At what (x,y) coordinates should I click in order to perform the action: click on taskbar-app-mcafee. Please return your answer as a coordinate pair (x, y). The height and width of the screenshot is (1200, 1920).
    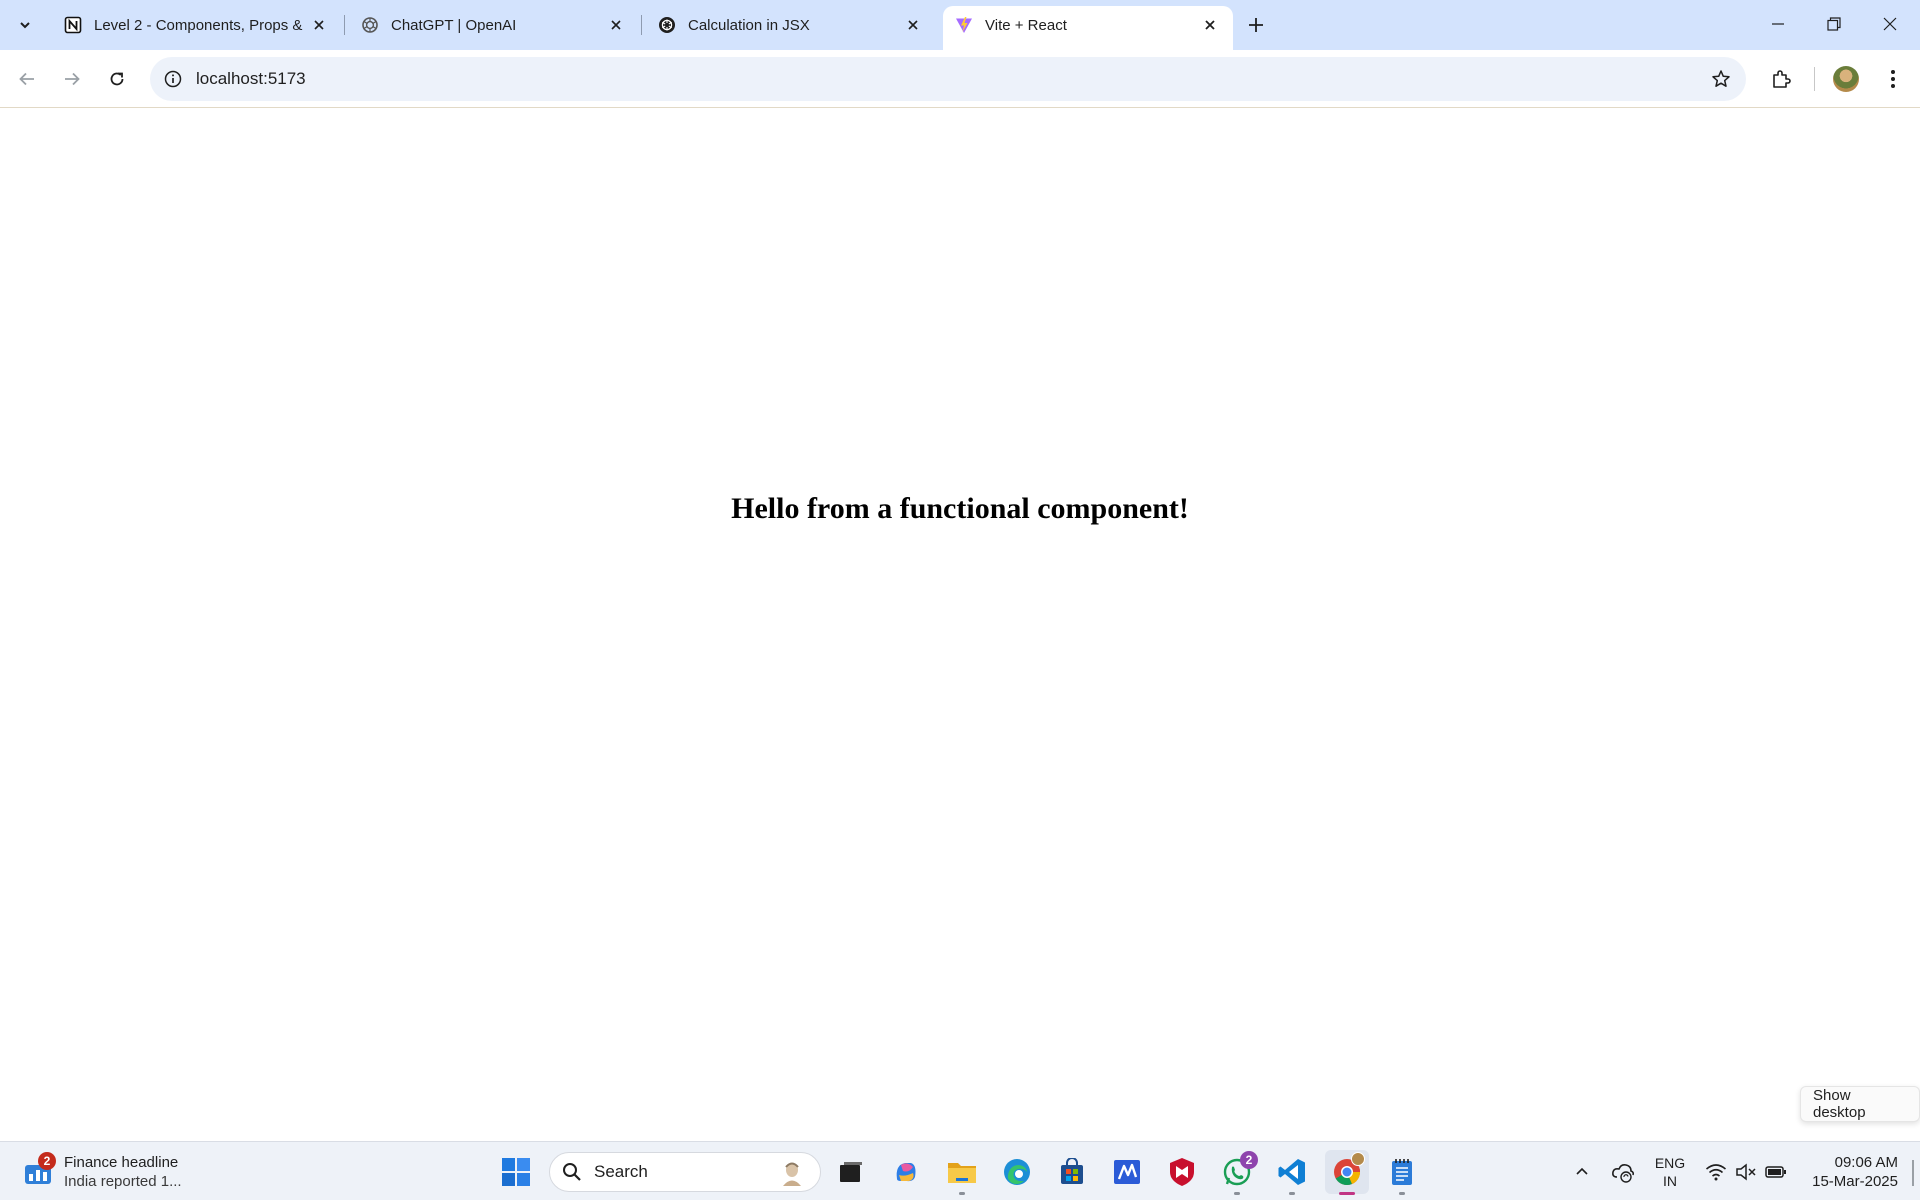
    Looking at the image, I should click on (1182, 1172).